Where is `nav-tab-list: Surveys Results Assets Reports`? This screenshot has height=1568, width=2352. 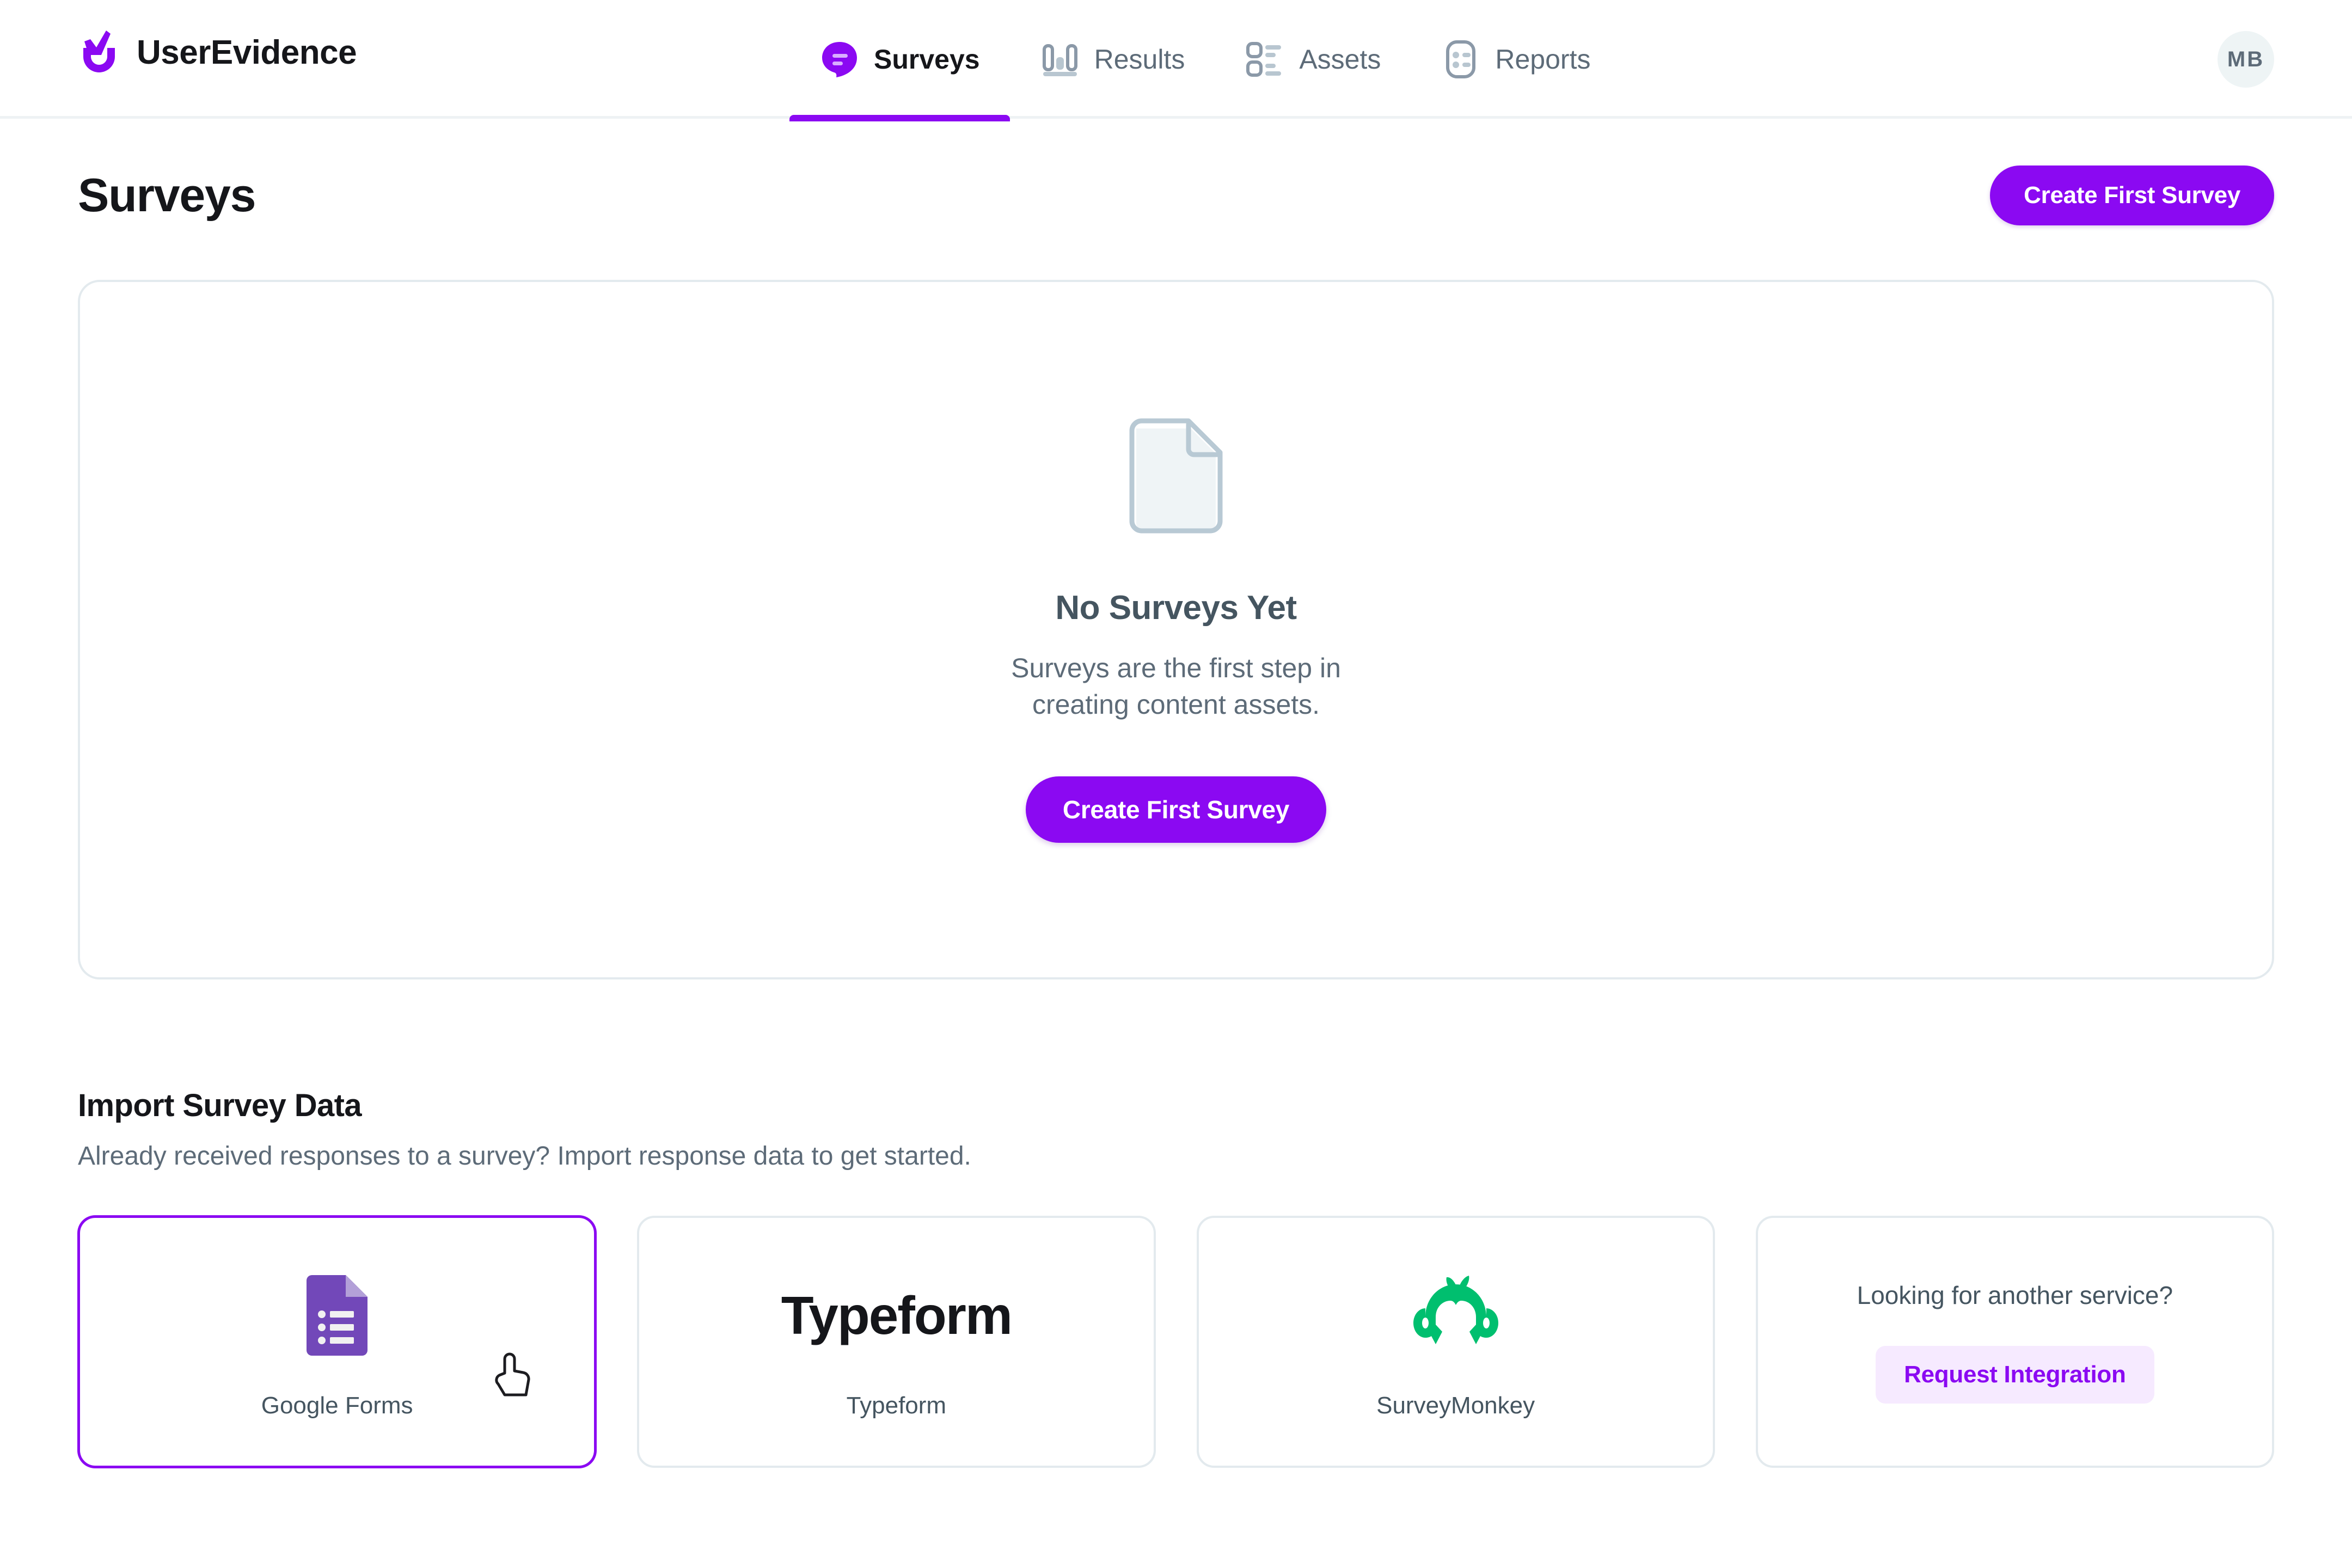
nav-tab-list: Surveys Results Assets Reports is located at coordinates (1204, 60).